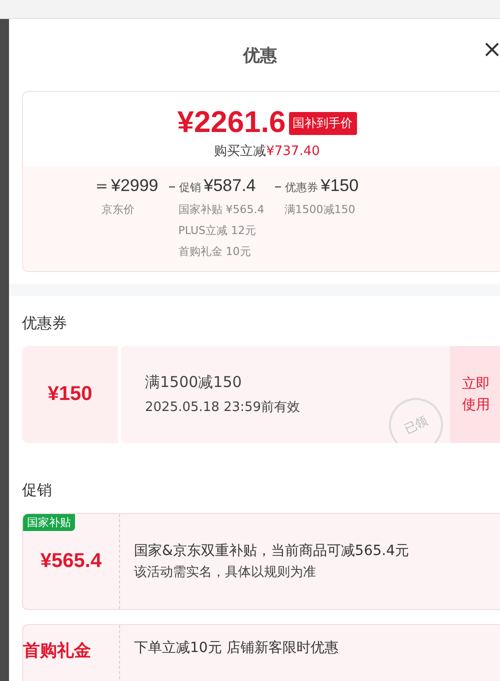 The height and width of the screenshot is (681, 500). Describe the element at coordinates (230, 186) in the screenshot. I see `term-amount: ¥587.4` at that location.